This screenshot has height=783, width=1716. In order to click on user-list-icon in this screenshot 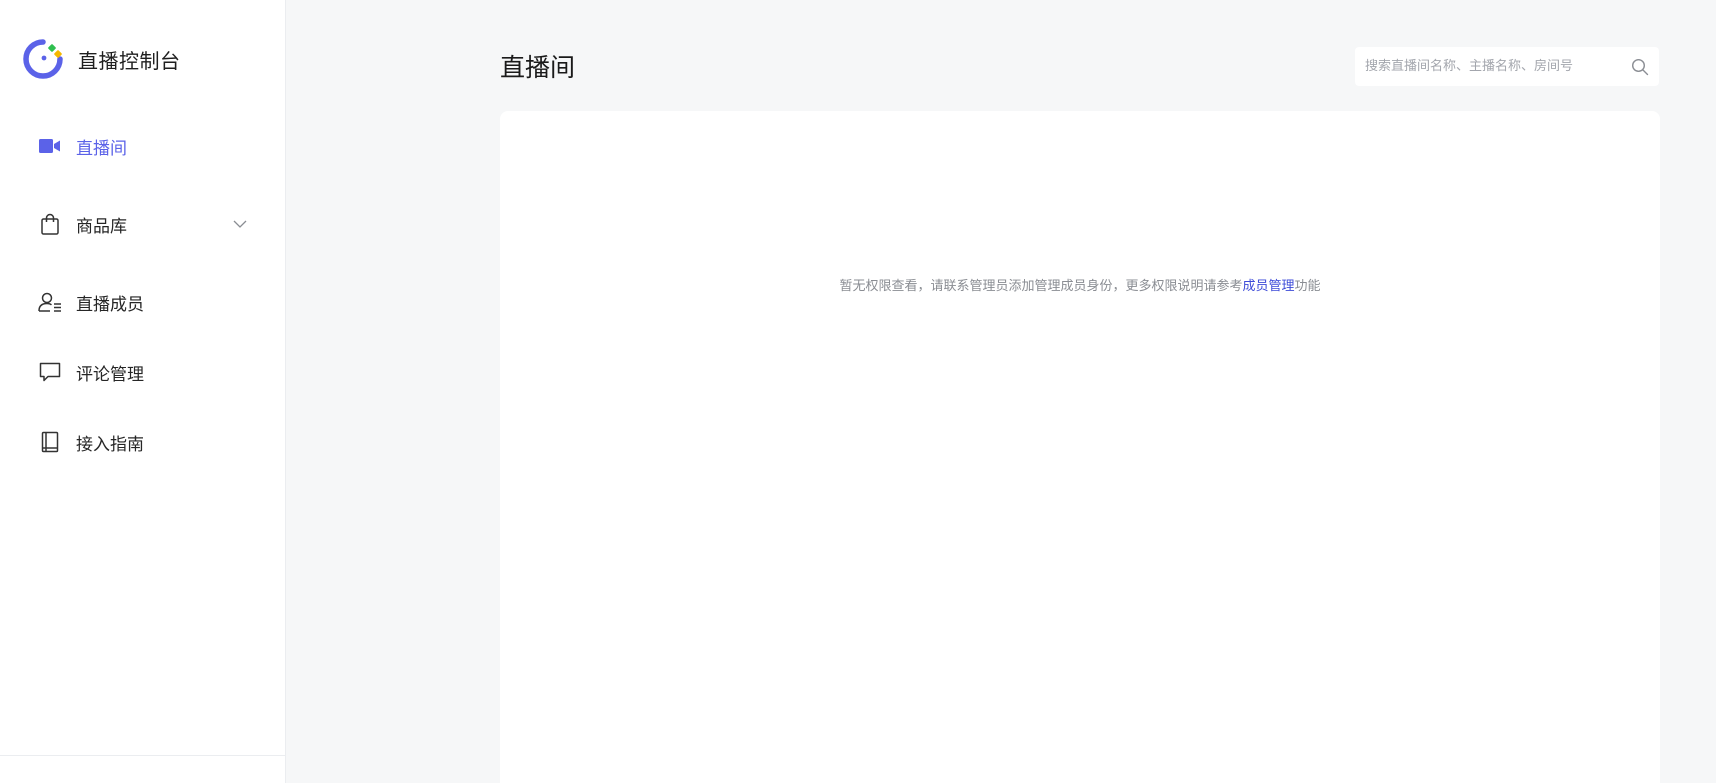, I will do `click(50, 302)`.